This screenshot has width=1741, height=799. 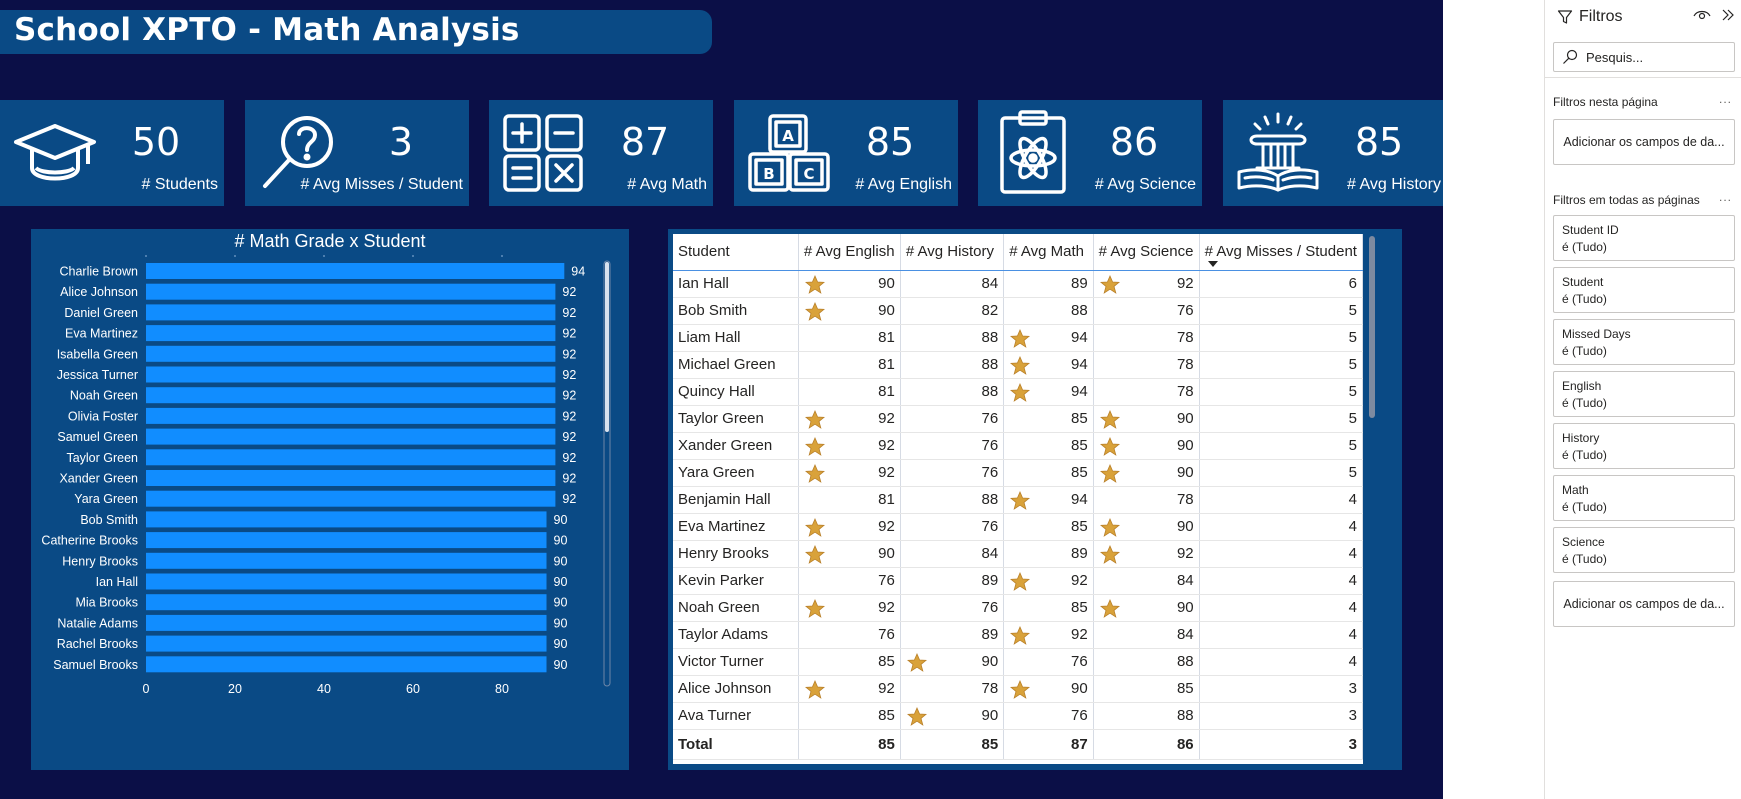 I want to click on cell-text: 89, so click(x=990, y=580).